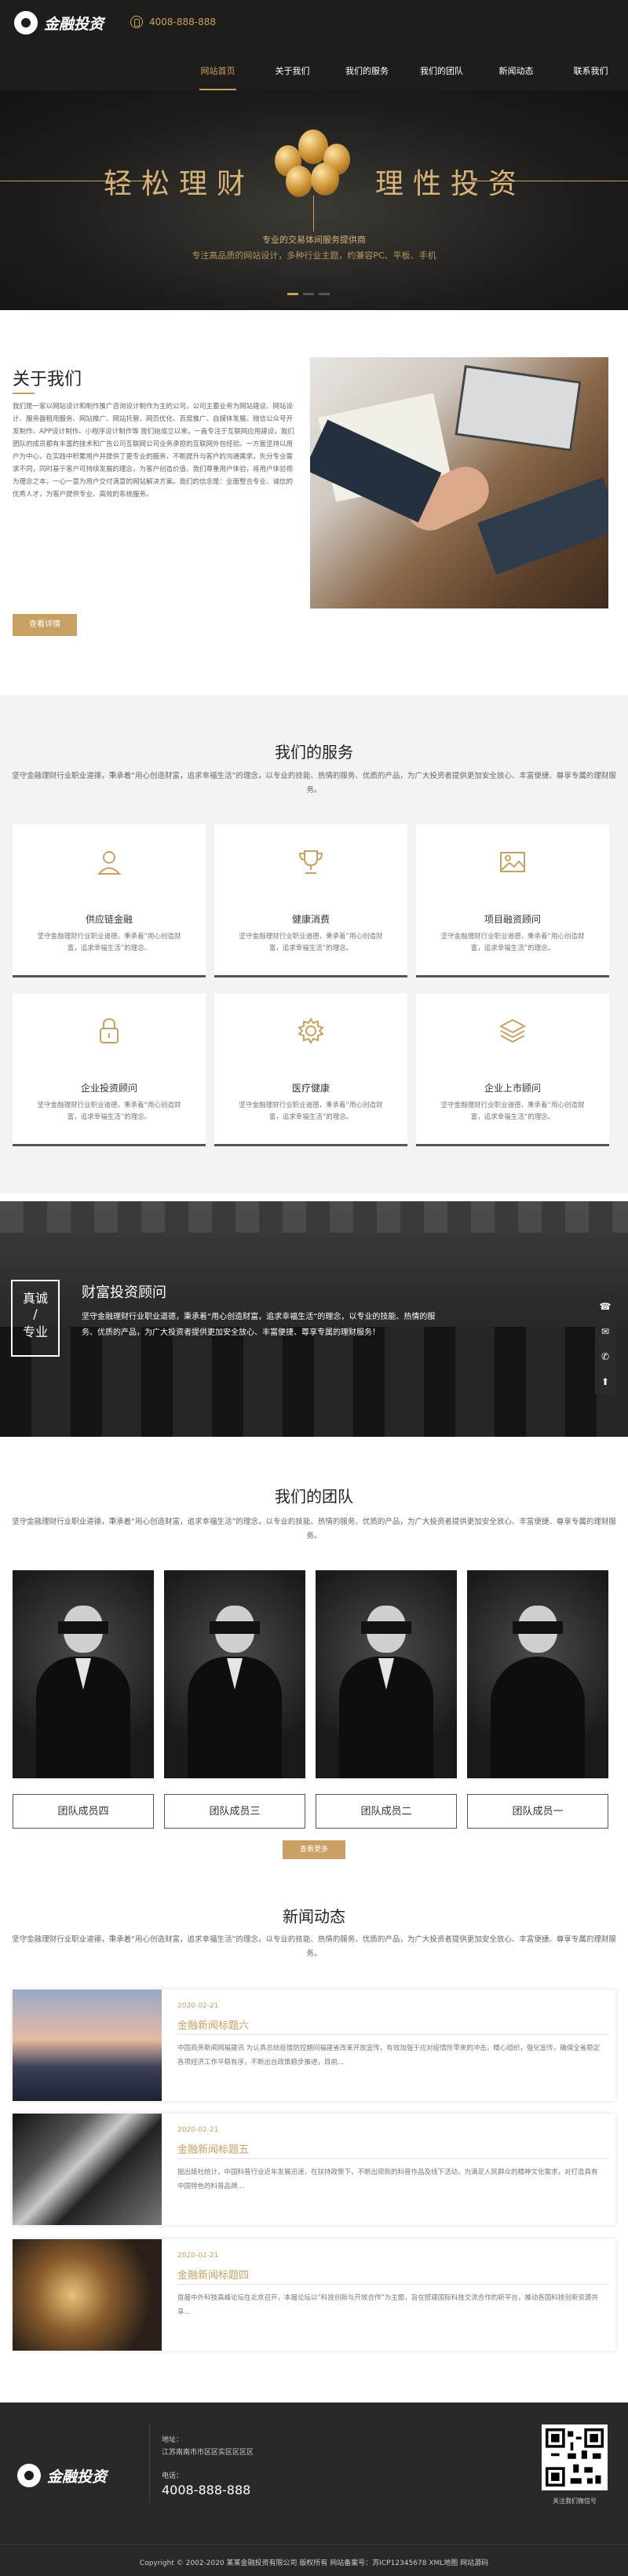 The height and width of the screenshot is (2576, 628). Describe the element at coordinates (292, 75) in the screenshot. I see `nav-about: 关于我们` at that location.